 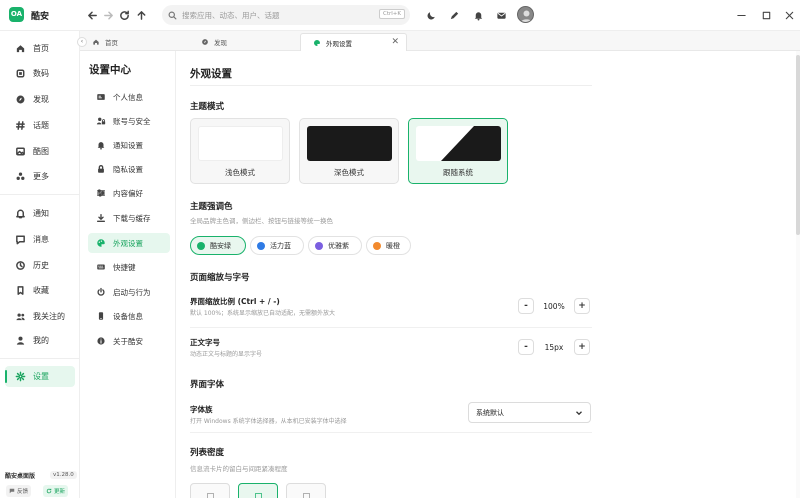 What do you see at coordinates (388, 245) in the screenshot?
I see `accent-chip-orange: 暖橙` at bounding box center [388, 245].